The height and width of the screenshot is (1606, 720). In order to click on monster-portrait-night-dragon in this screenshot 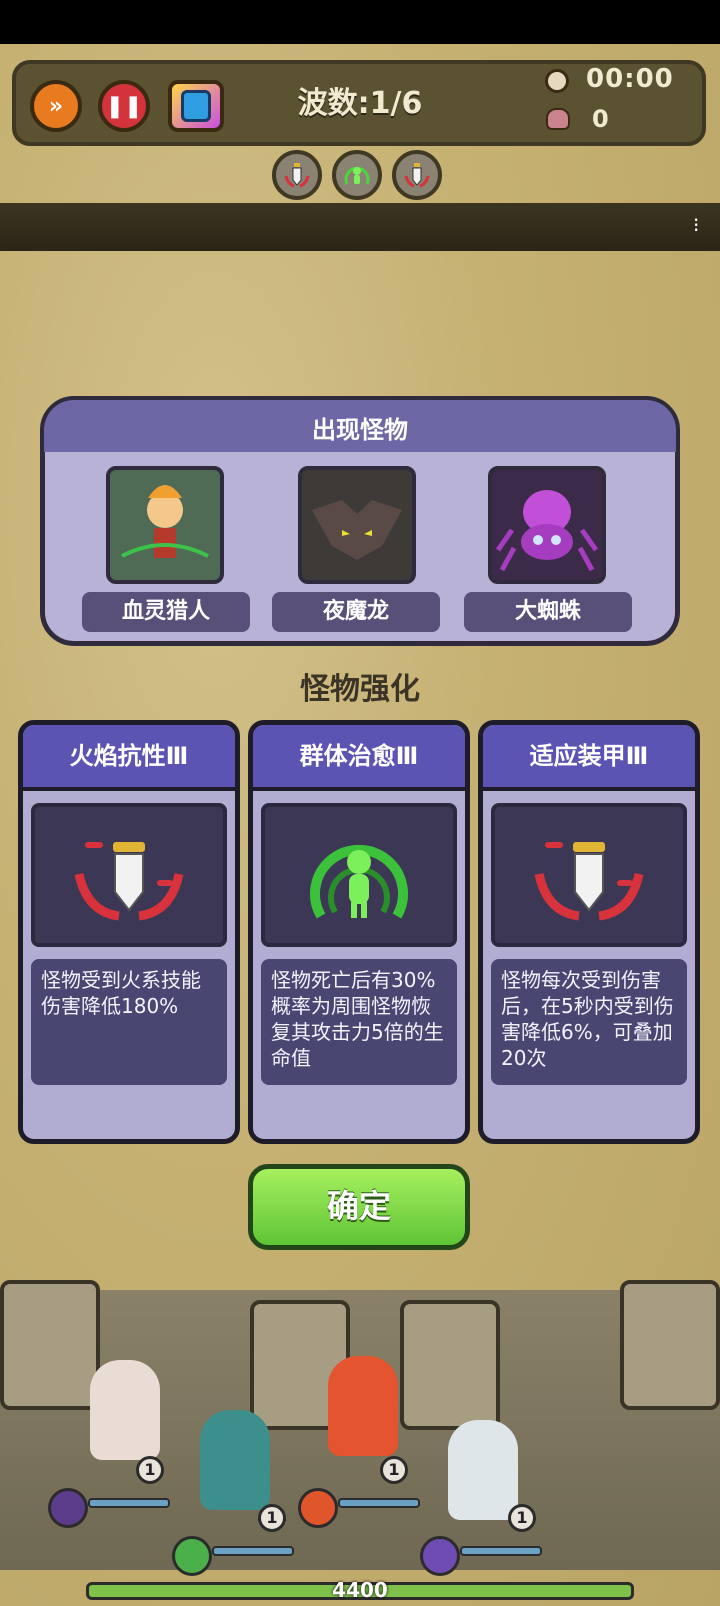, I will do `click(357, 525)`.